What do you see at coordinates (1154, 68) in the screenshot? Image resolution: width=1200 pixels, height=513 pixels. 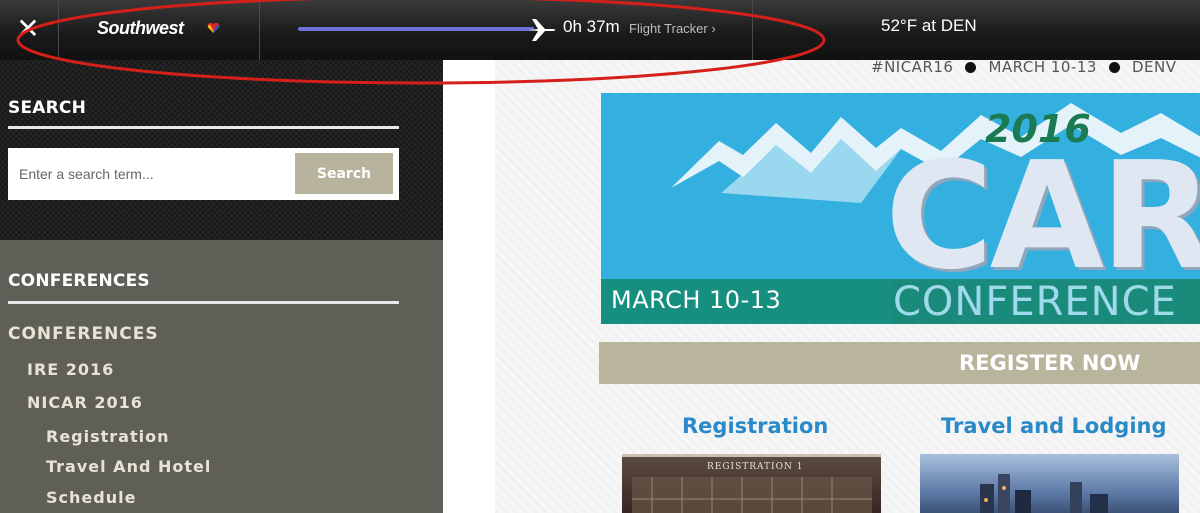 I see `tagline-location: DENV` at bounding box center [1154, 68].